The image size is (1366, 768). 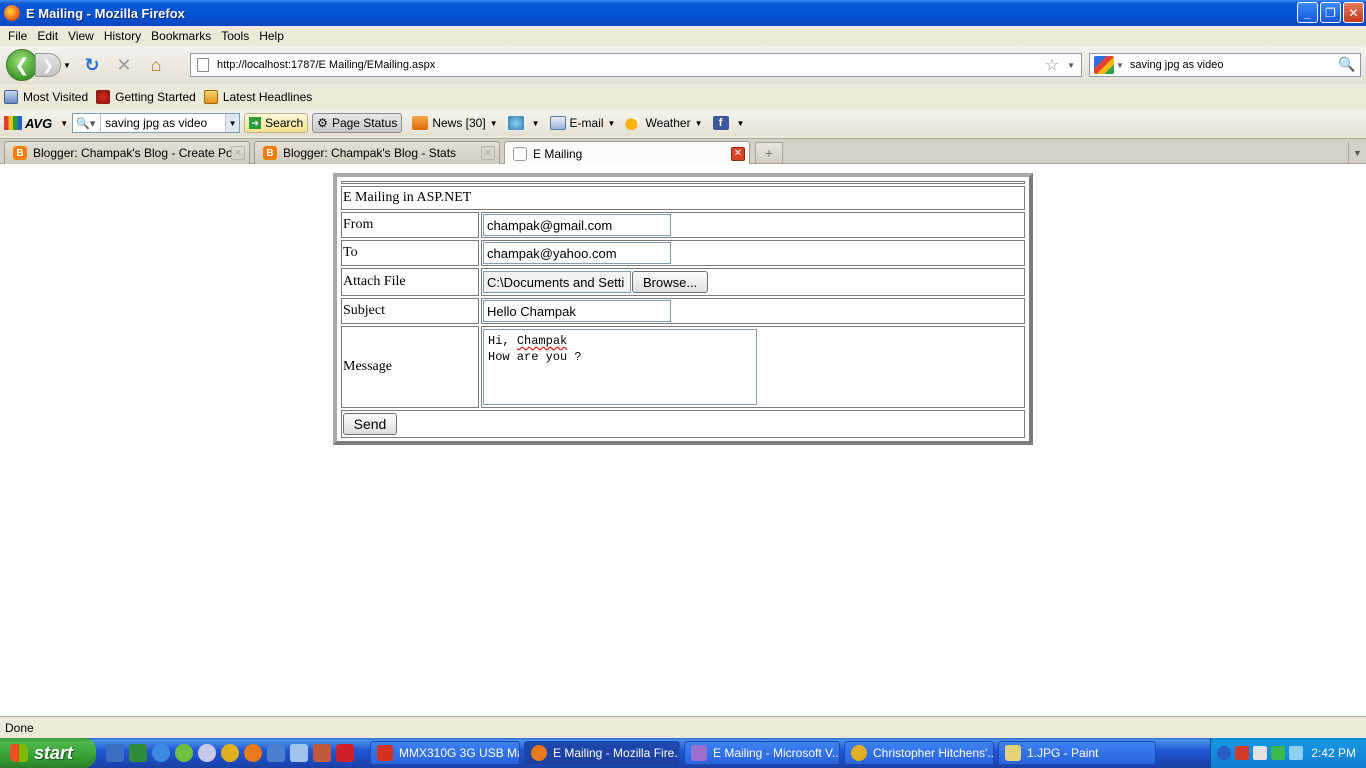 I want to click on from-label: From, so click(x=410, y=225).